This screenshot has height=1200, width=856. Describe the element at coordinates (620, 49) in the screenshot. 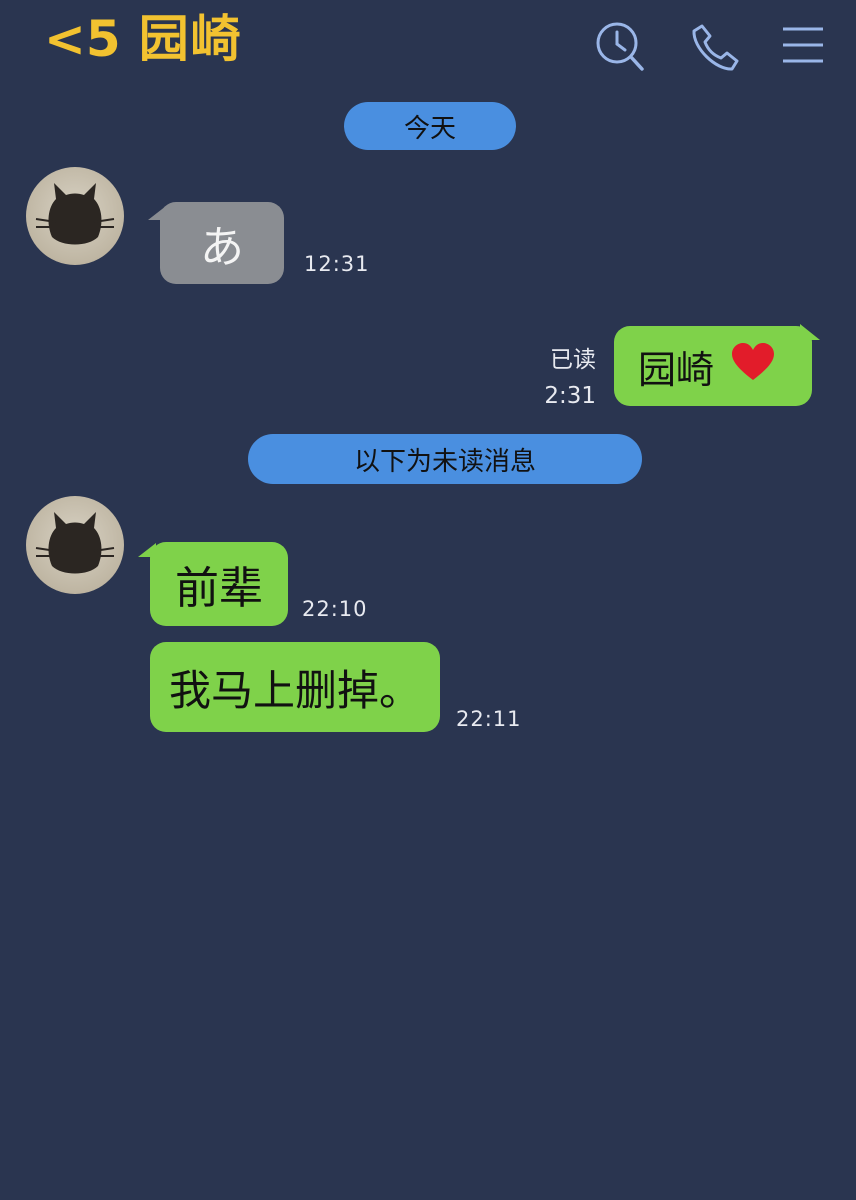

I see `search-clock-icon` at that location.